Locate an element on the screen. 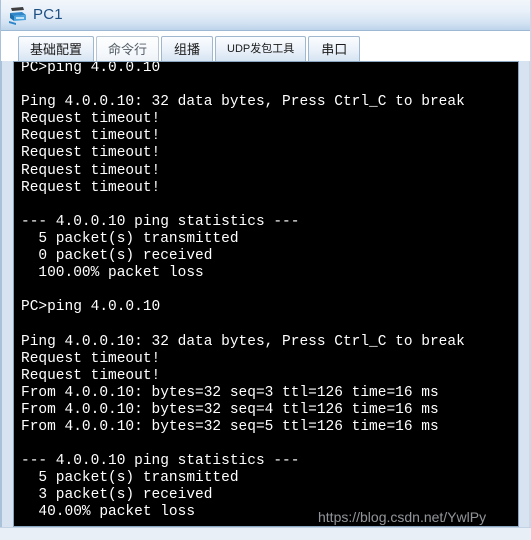 This screenshot has width=531, height=540. tab-serial-port: 串口 is located at coordinates (334, 48).